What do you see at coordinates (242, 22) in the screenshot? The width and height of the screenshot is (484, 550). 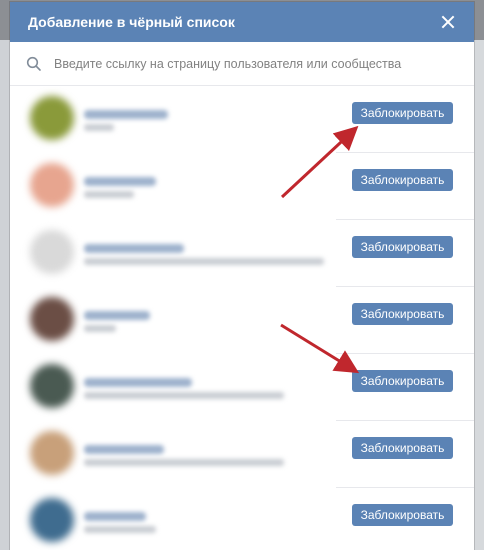 I see `modal-header: Добавление в чёрный список` at bounding box center [242, 22].